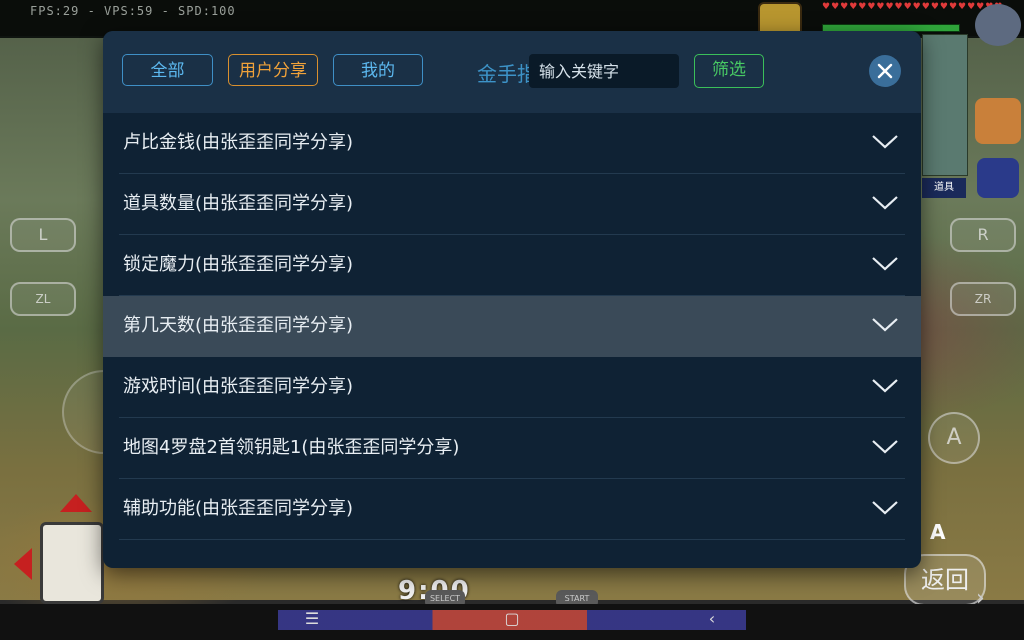 This screenshot has height=640, width=1024. What do you see at coordinates (72, 563) in the screenshot?
I see `device-toggle-icon` at bounding box center [72, 563].